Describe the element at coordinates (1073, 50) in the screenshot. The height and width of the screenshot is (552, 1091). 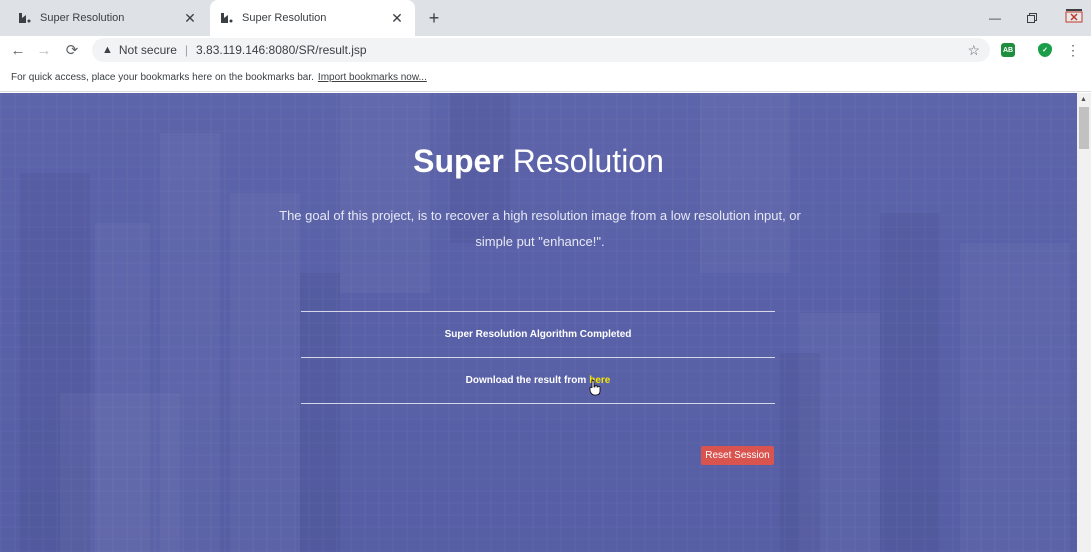
I see `browser-menu-icon: ⋮` at that location.